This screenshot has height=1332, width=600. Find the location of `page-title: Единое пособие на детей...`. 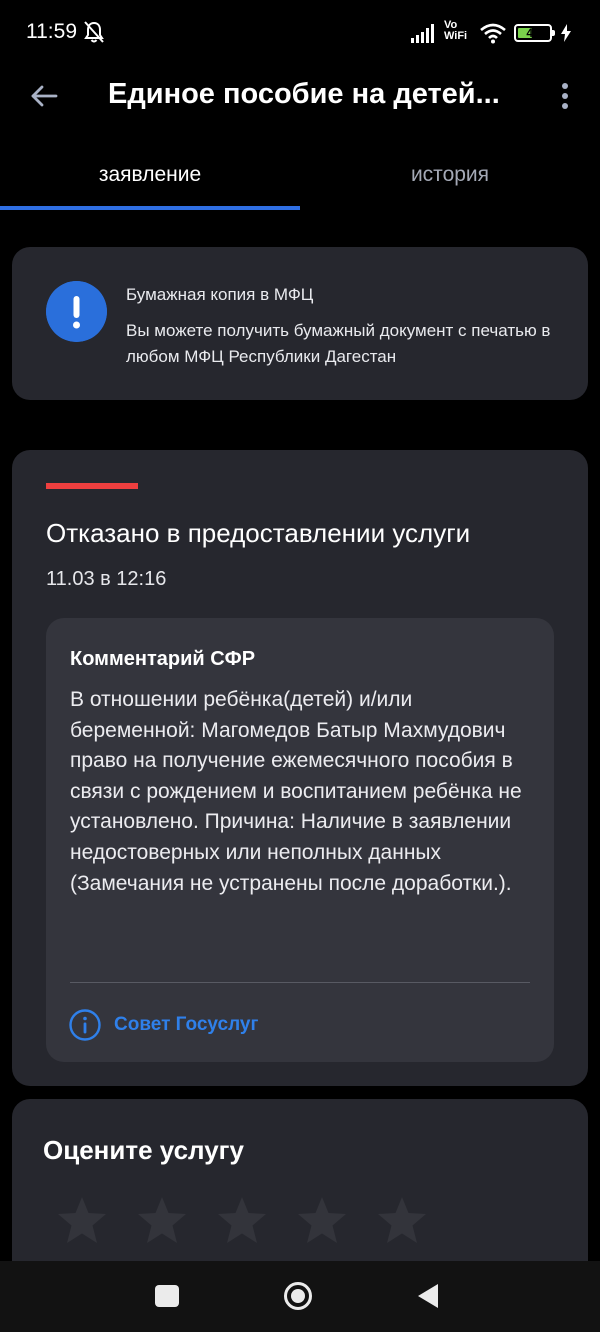

page-title: Единое пособие на детей... is located at coordinates (304, 94).